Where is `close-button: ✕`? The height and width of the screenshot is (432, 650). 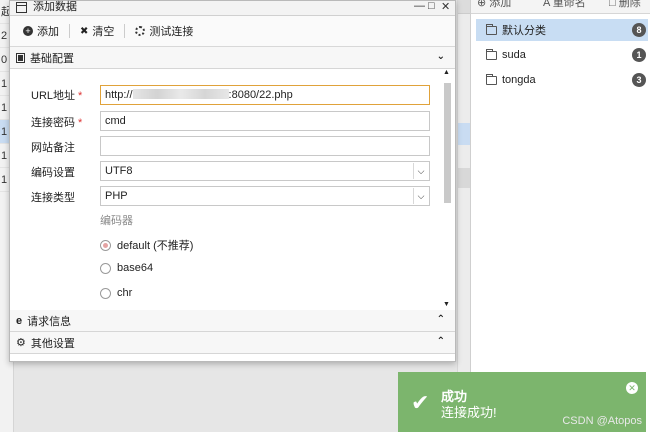
close-button: ✕ is located at coordinates (445, 6).